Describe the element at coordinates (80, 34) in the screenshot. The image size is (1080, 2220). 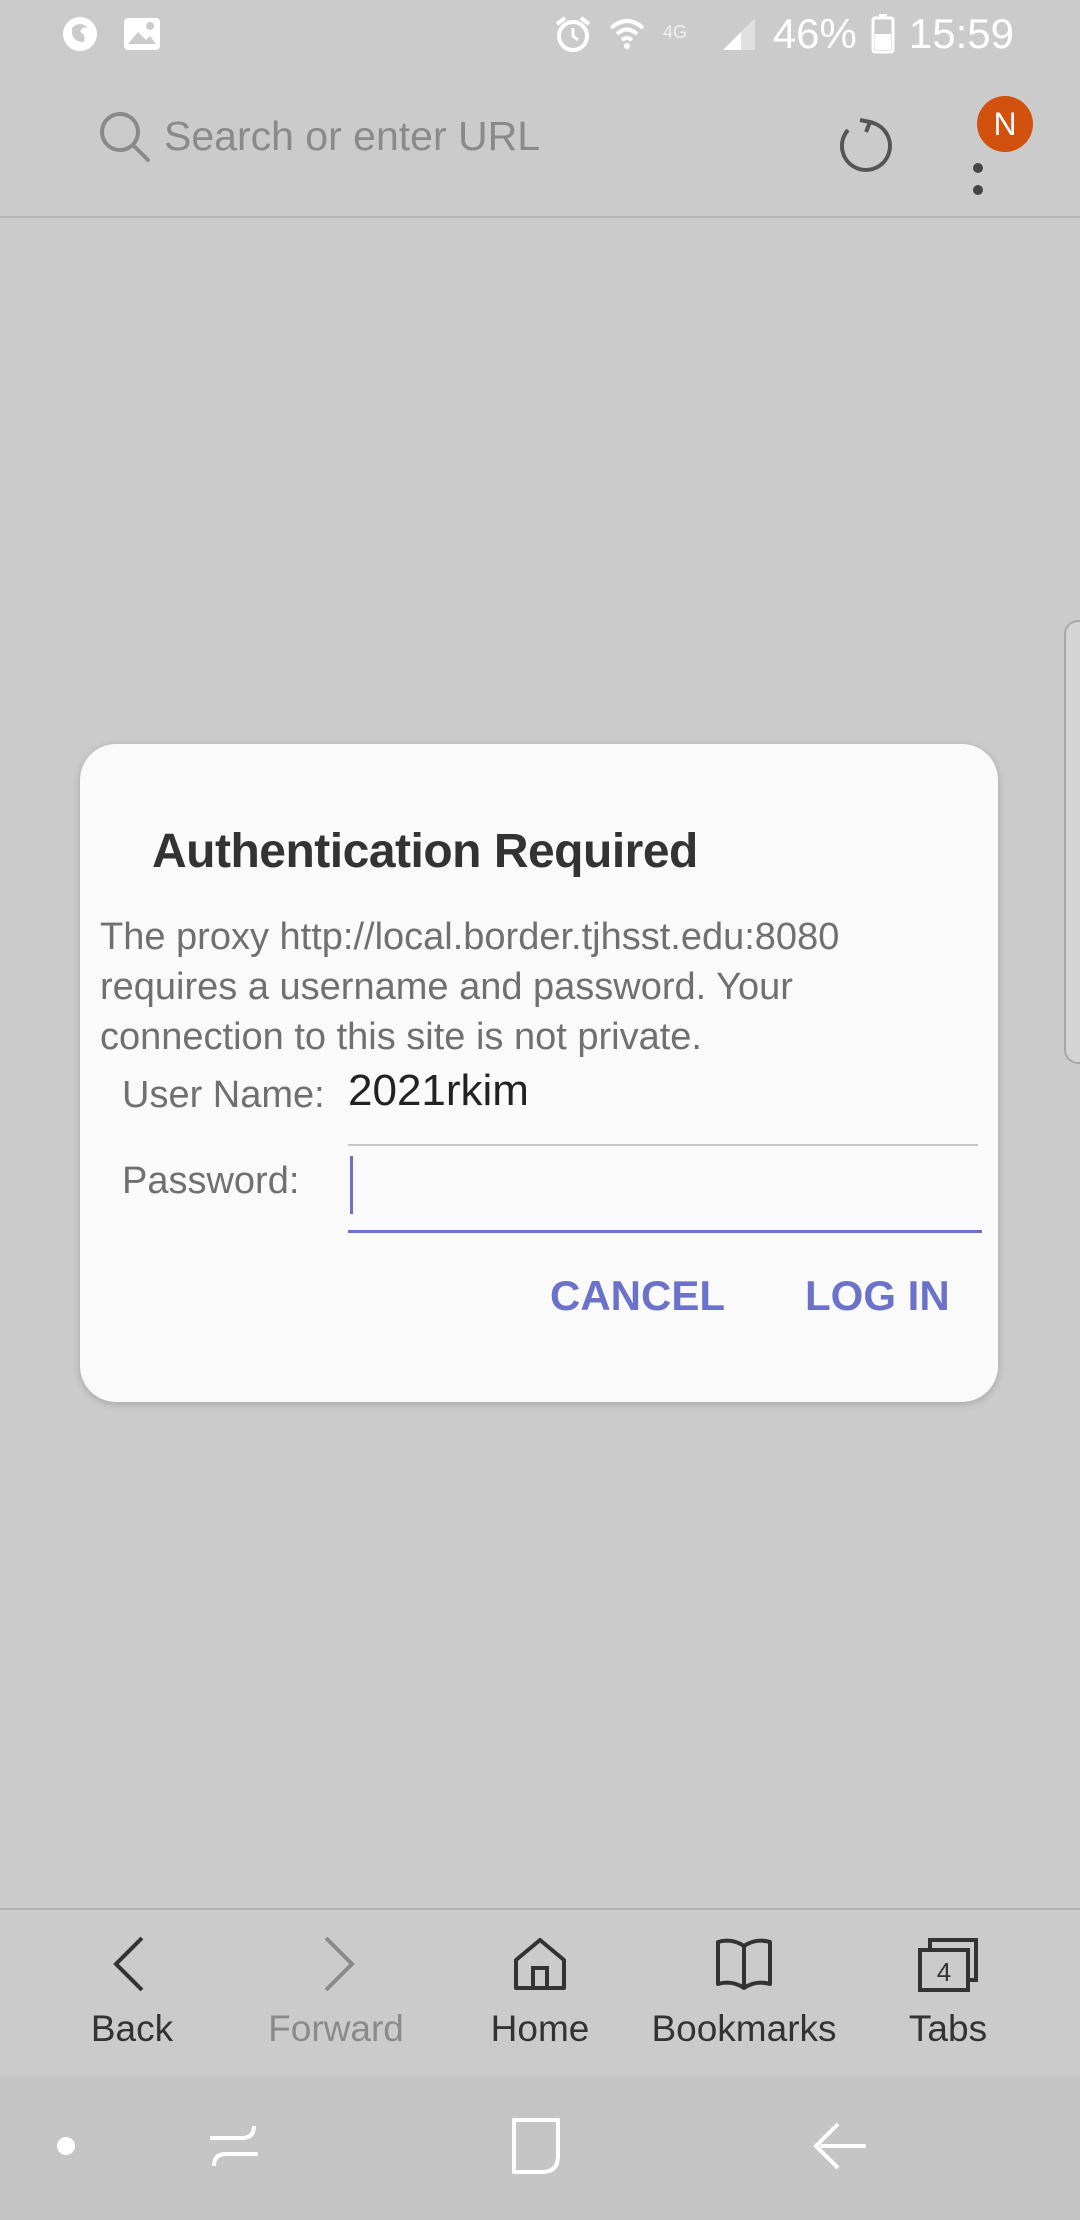
I see `firefox-icon` at that location.